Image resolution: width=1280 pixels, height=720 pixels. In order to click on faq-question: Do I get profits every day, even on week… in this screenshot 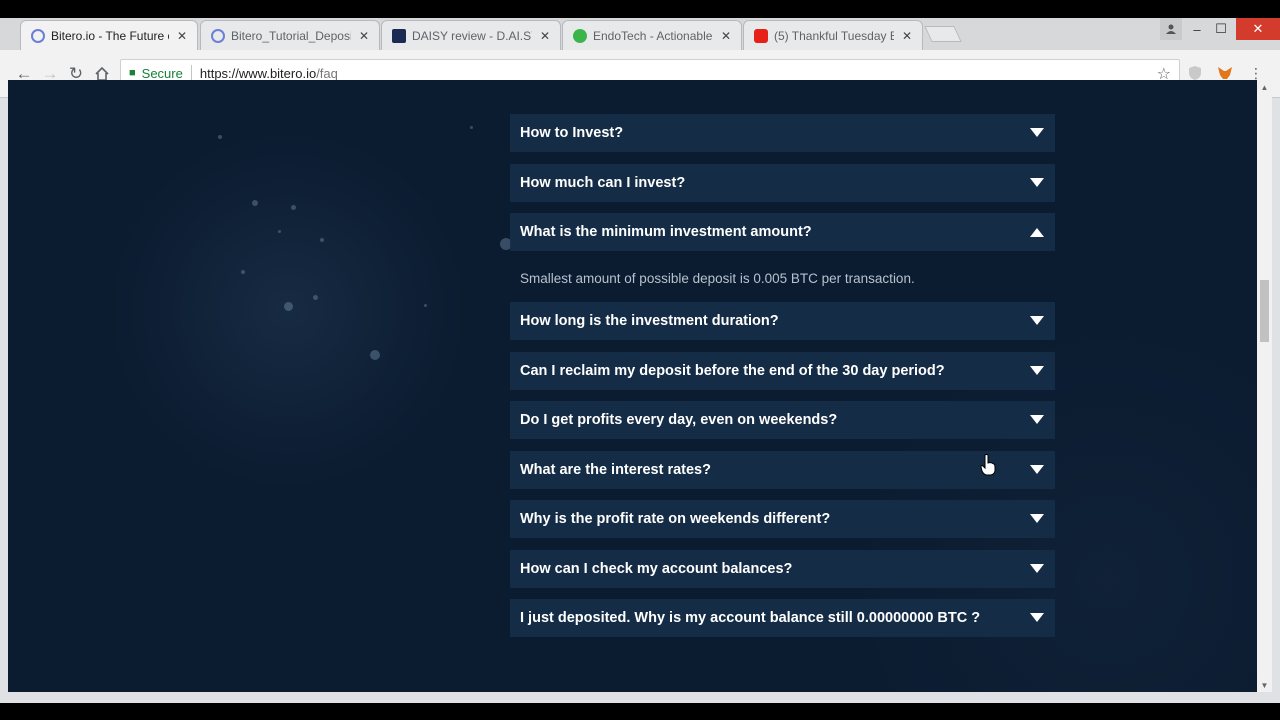, I will do `click(679, 420)`.